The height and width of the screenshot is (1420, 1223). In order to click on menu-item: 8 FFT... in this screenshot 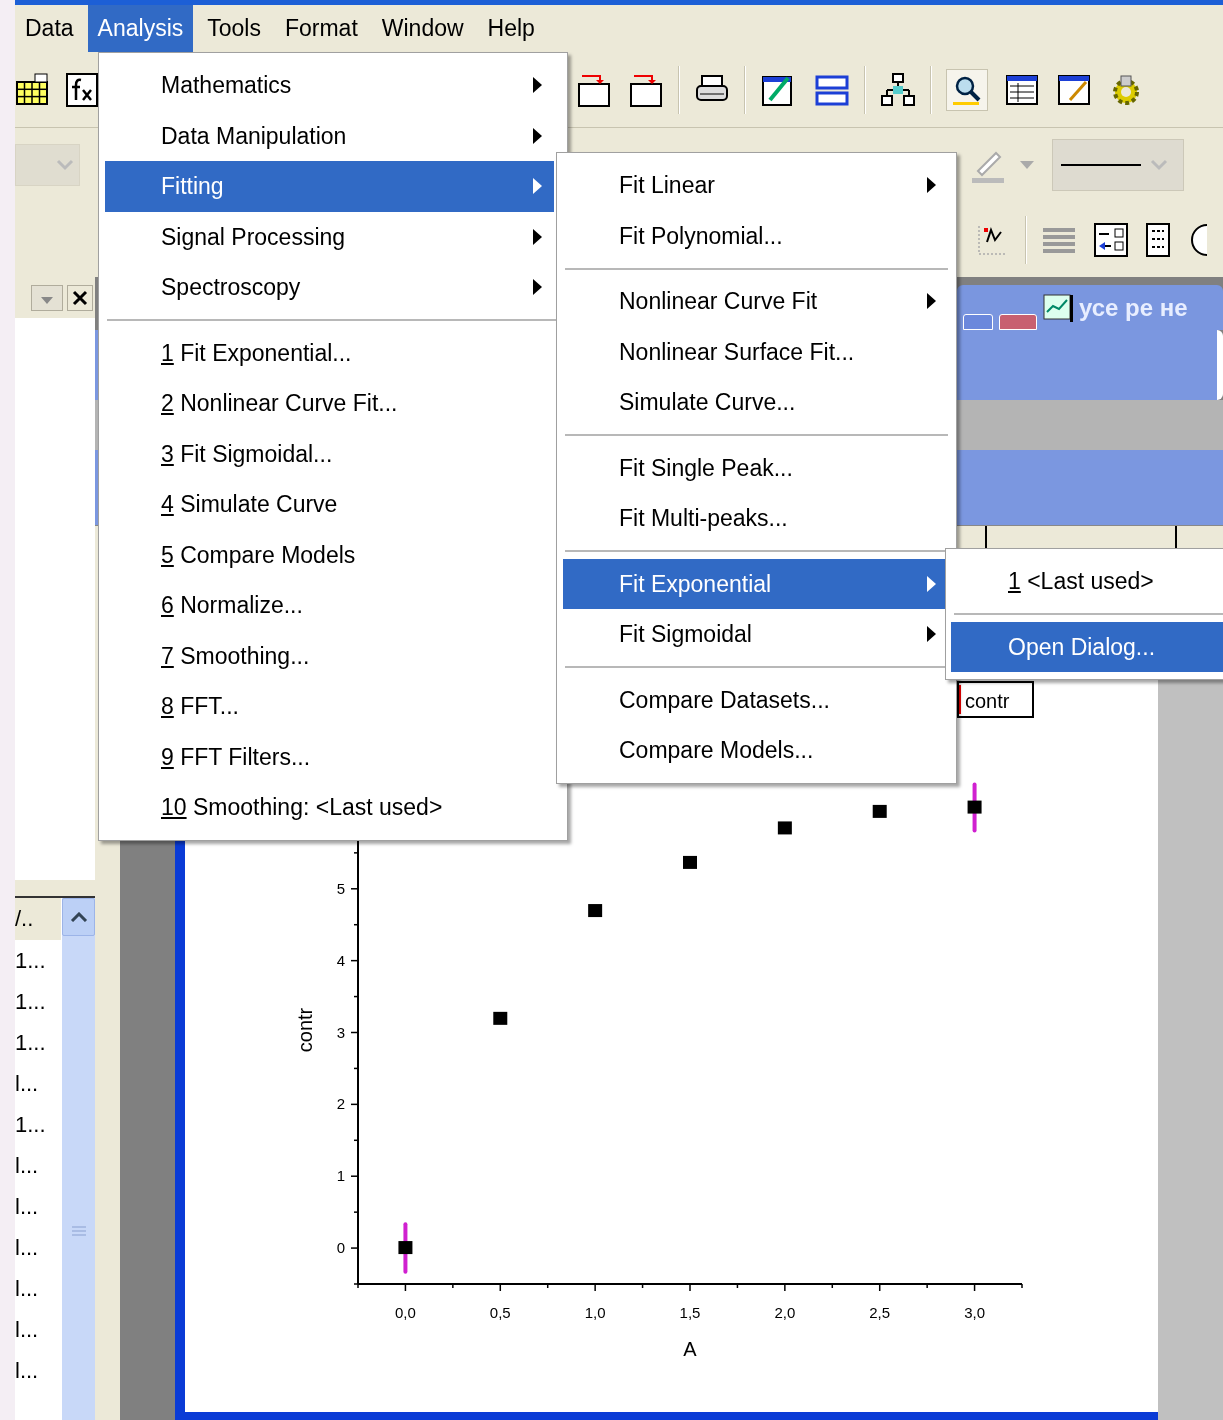, I will do `click(329, 706)`.